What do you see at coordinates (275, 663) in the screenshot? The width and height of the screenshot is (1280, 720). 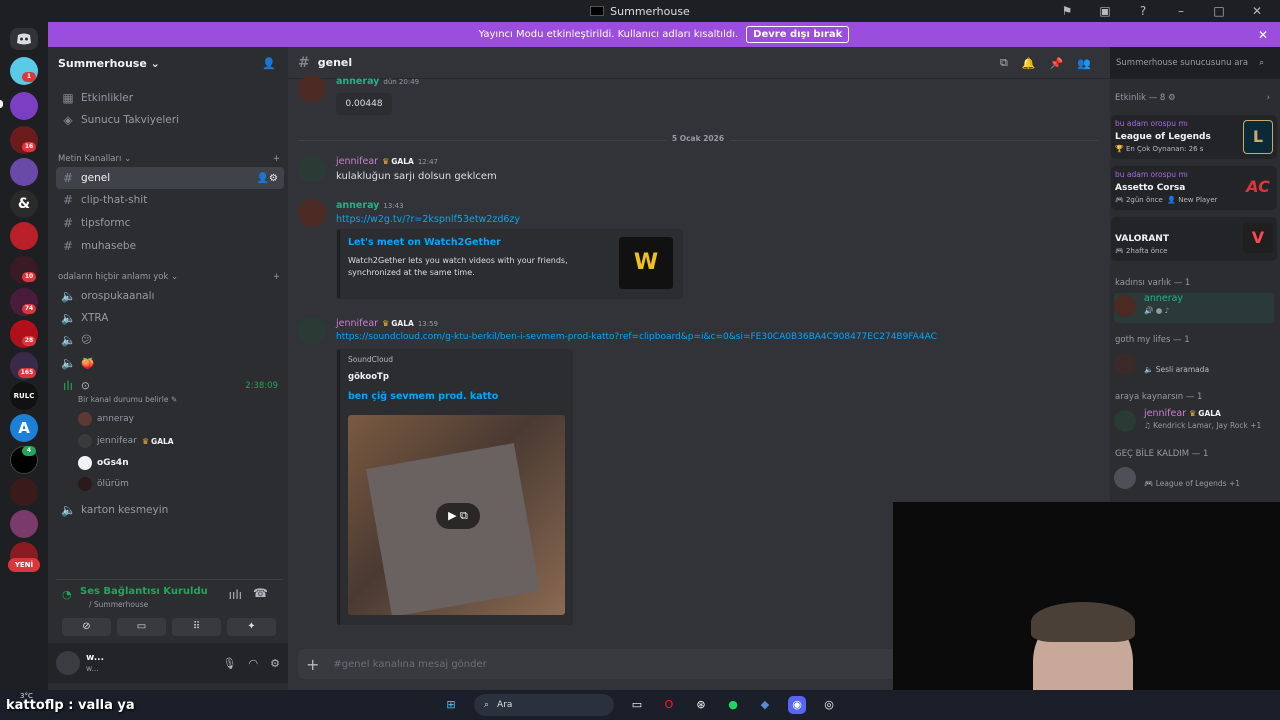 I see `settings-gear-icon: ⚙` at bounding box center [275, 663].